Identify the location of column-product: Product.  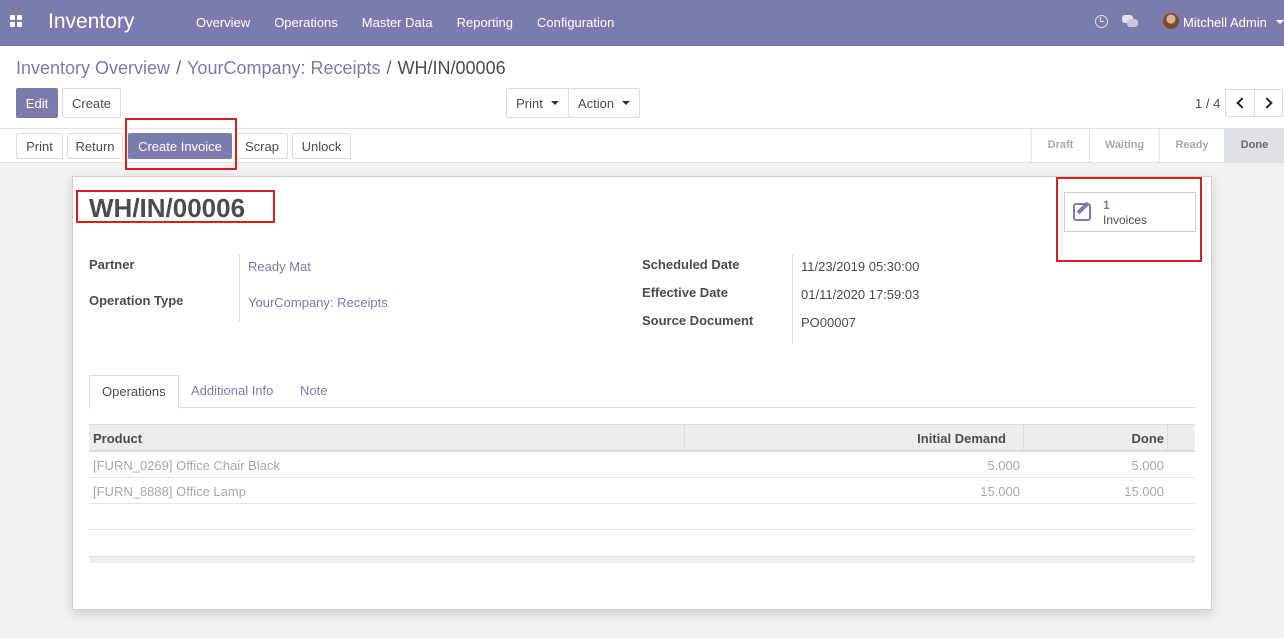
(117, 438).